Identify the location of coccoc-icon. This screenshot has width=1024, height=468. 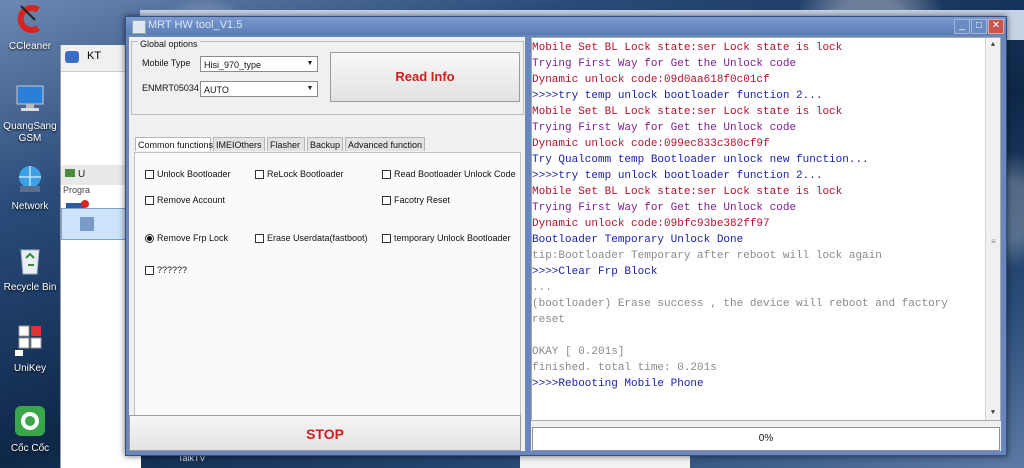
(30, 421).